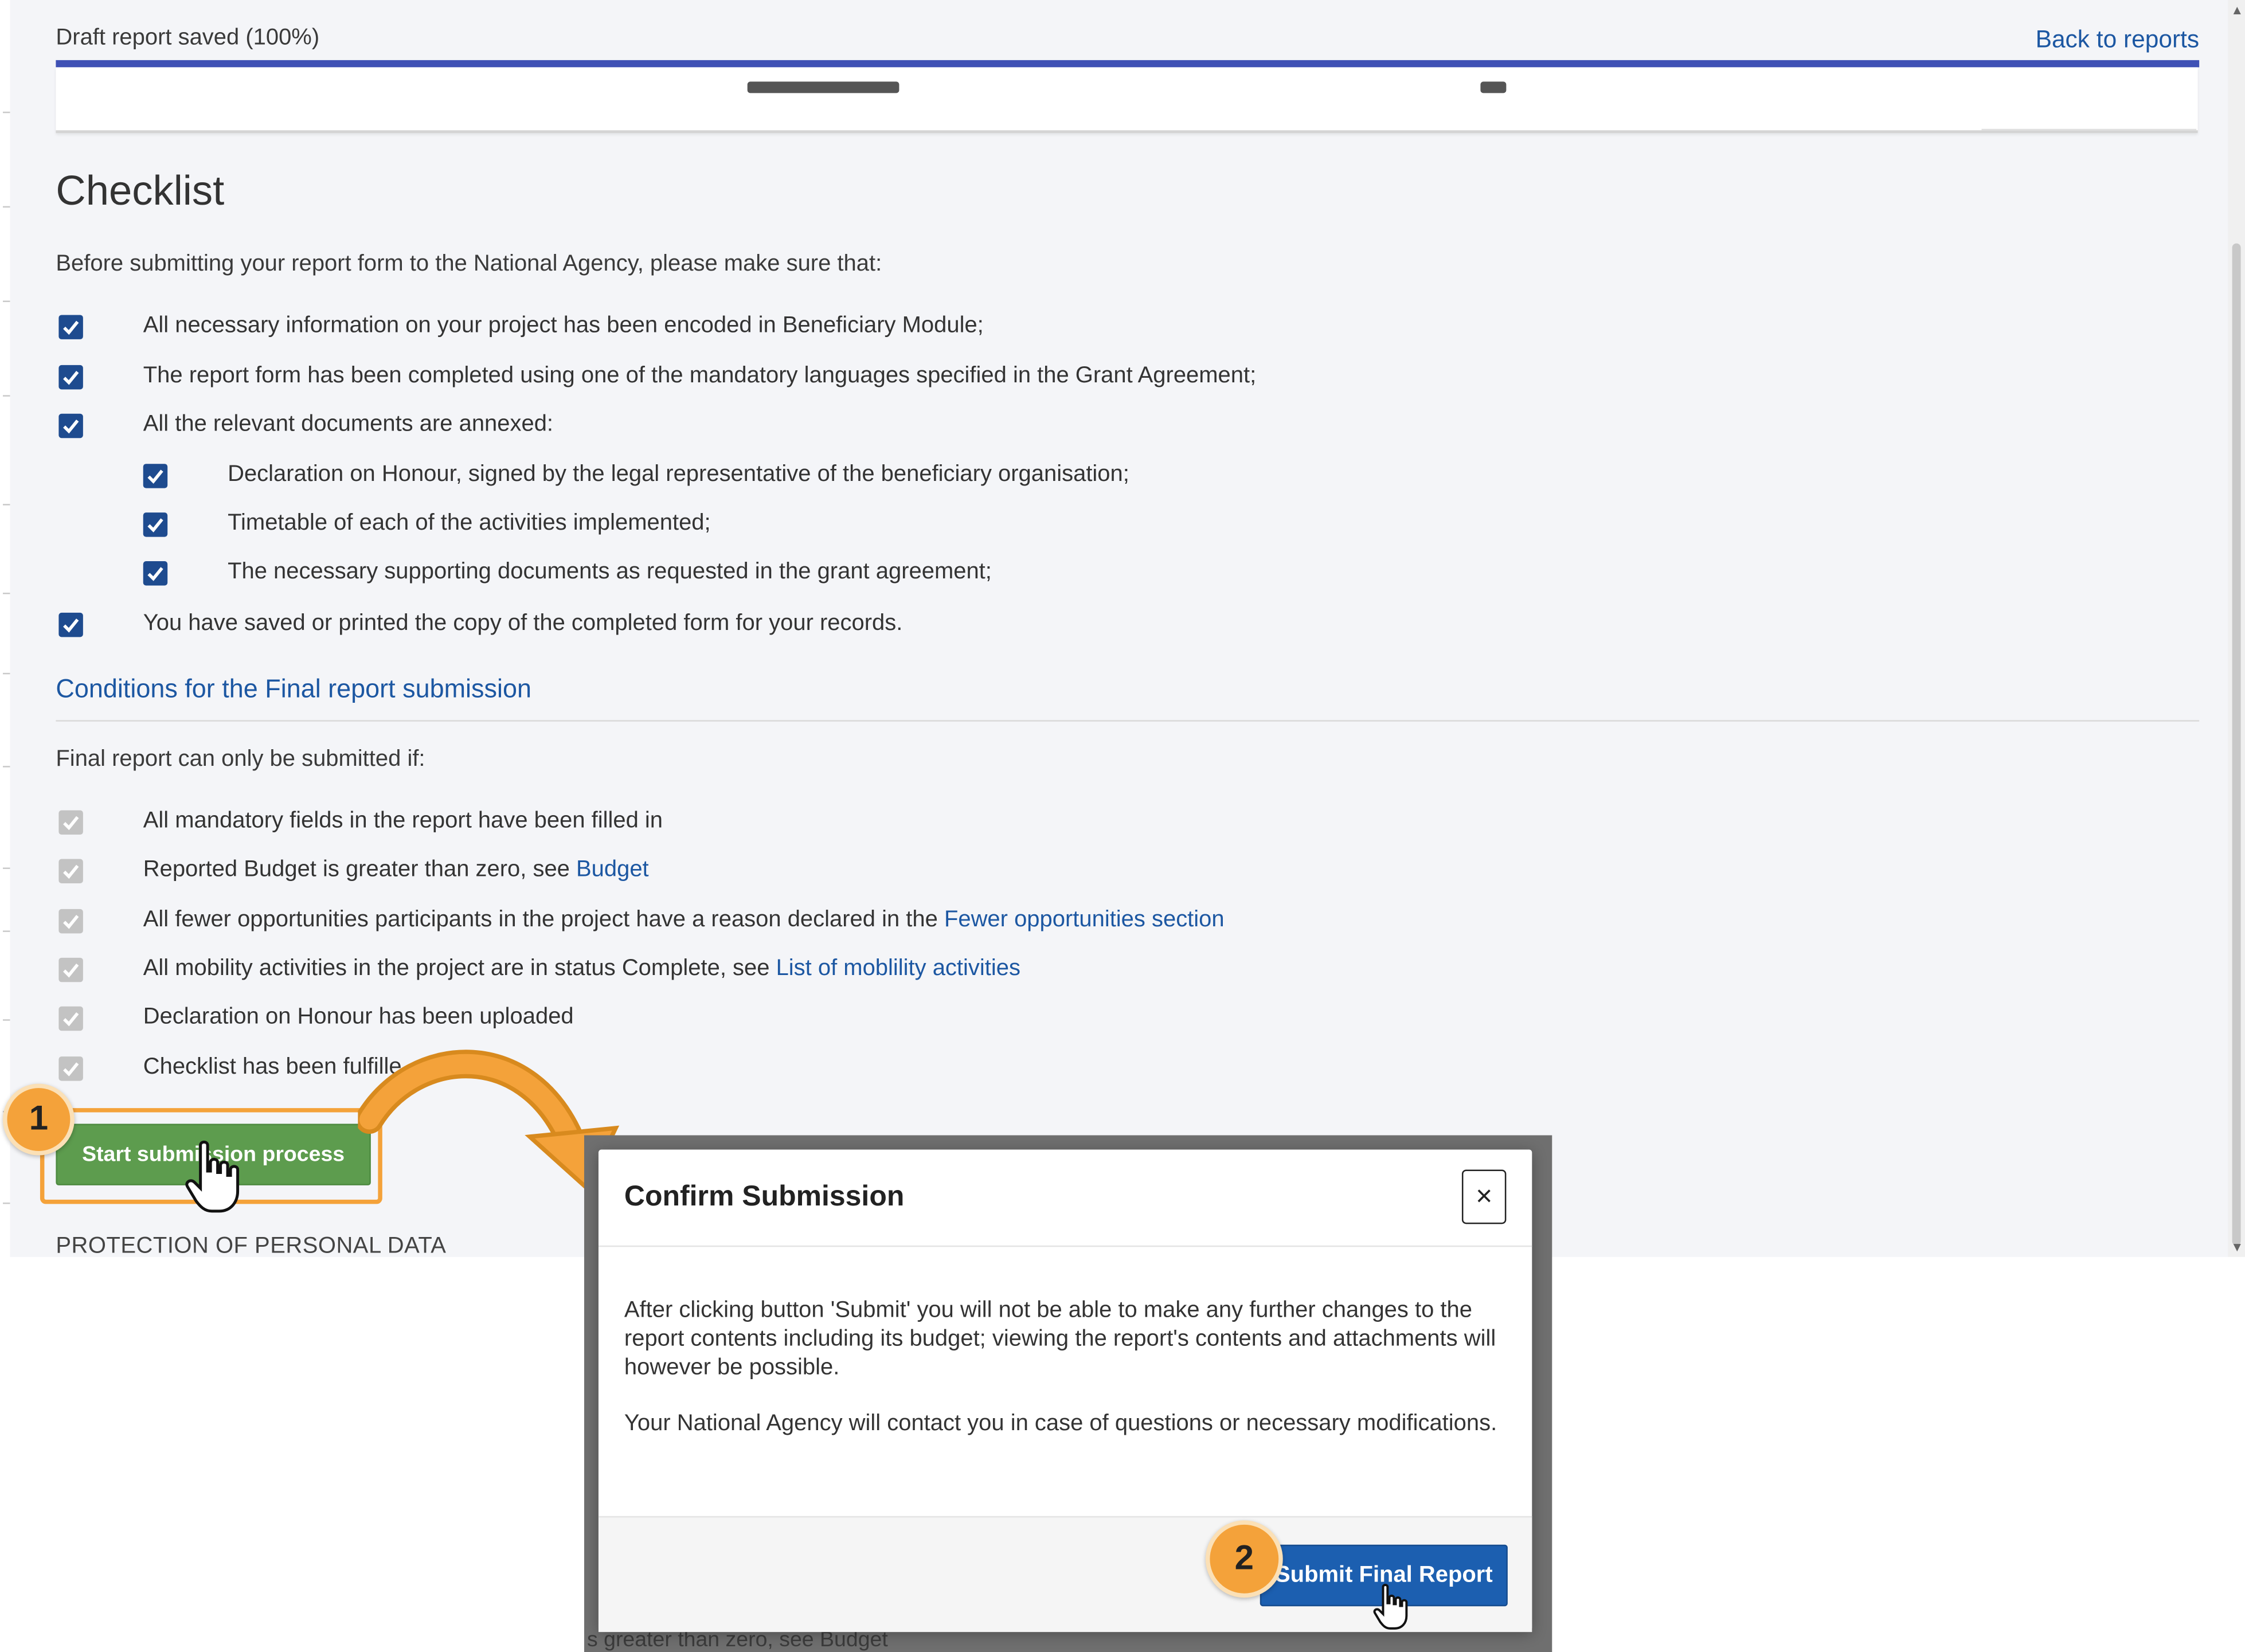 The image size is (2245, 1652). I want to click on checklist-title: Checklist, so click(140, 192).